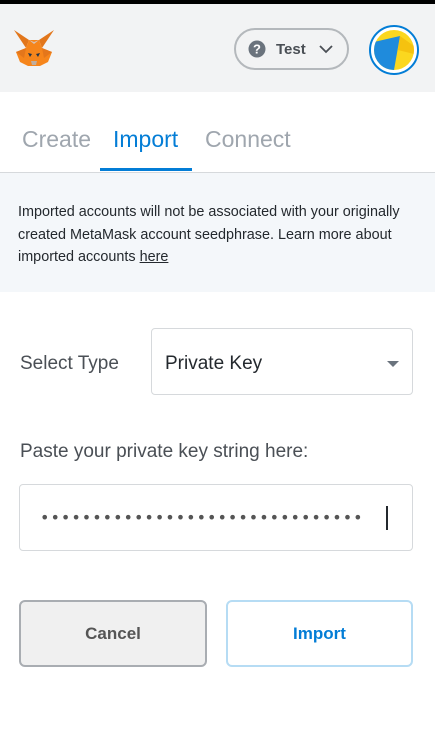 The height and width of the screenshot is (737, 435). Describe the element at coordinates (164, 451) in the screenshot. I see `private-key-label: Paste your private key string here:` at that location.